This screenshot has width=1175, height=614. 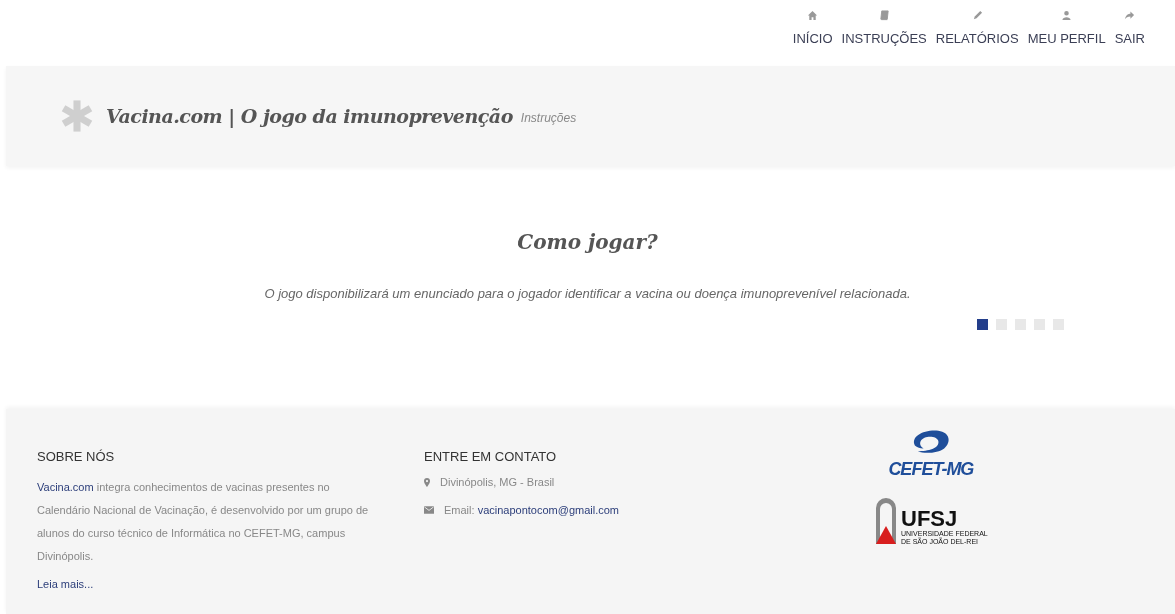 What do you see at coordinates (884, 33) in the screenshot?
I see `nav-link: INSTRUÇÕES` at bounding box center [884, 33].